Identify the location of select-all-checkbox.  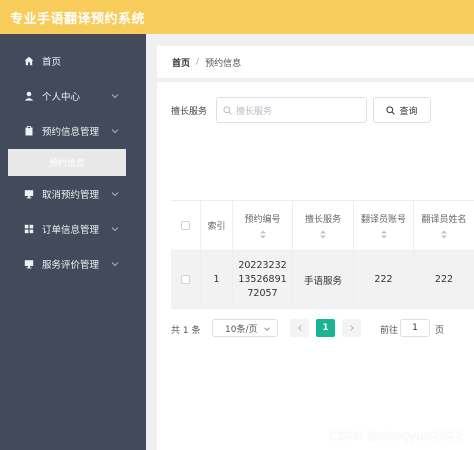
(185, 225).